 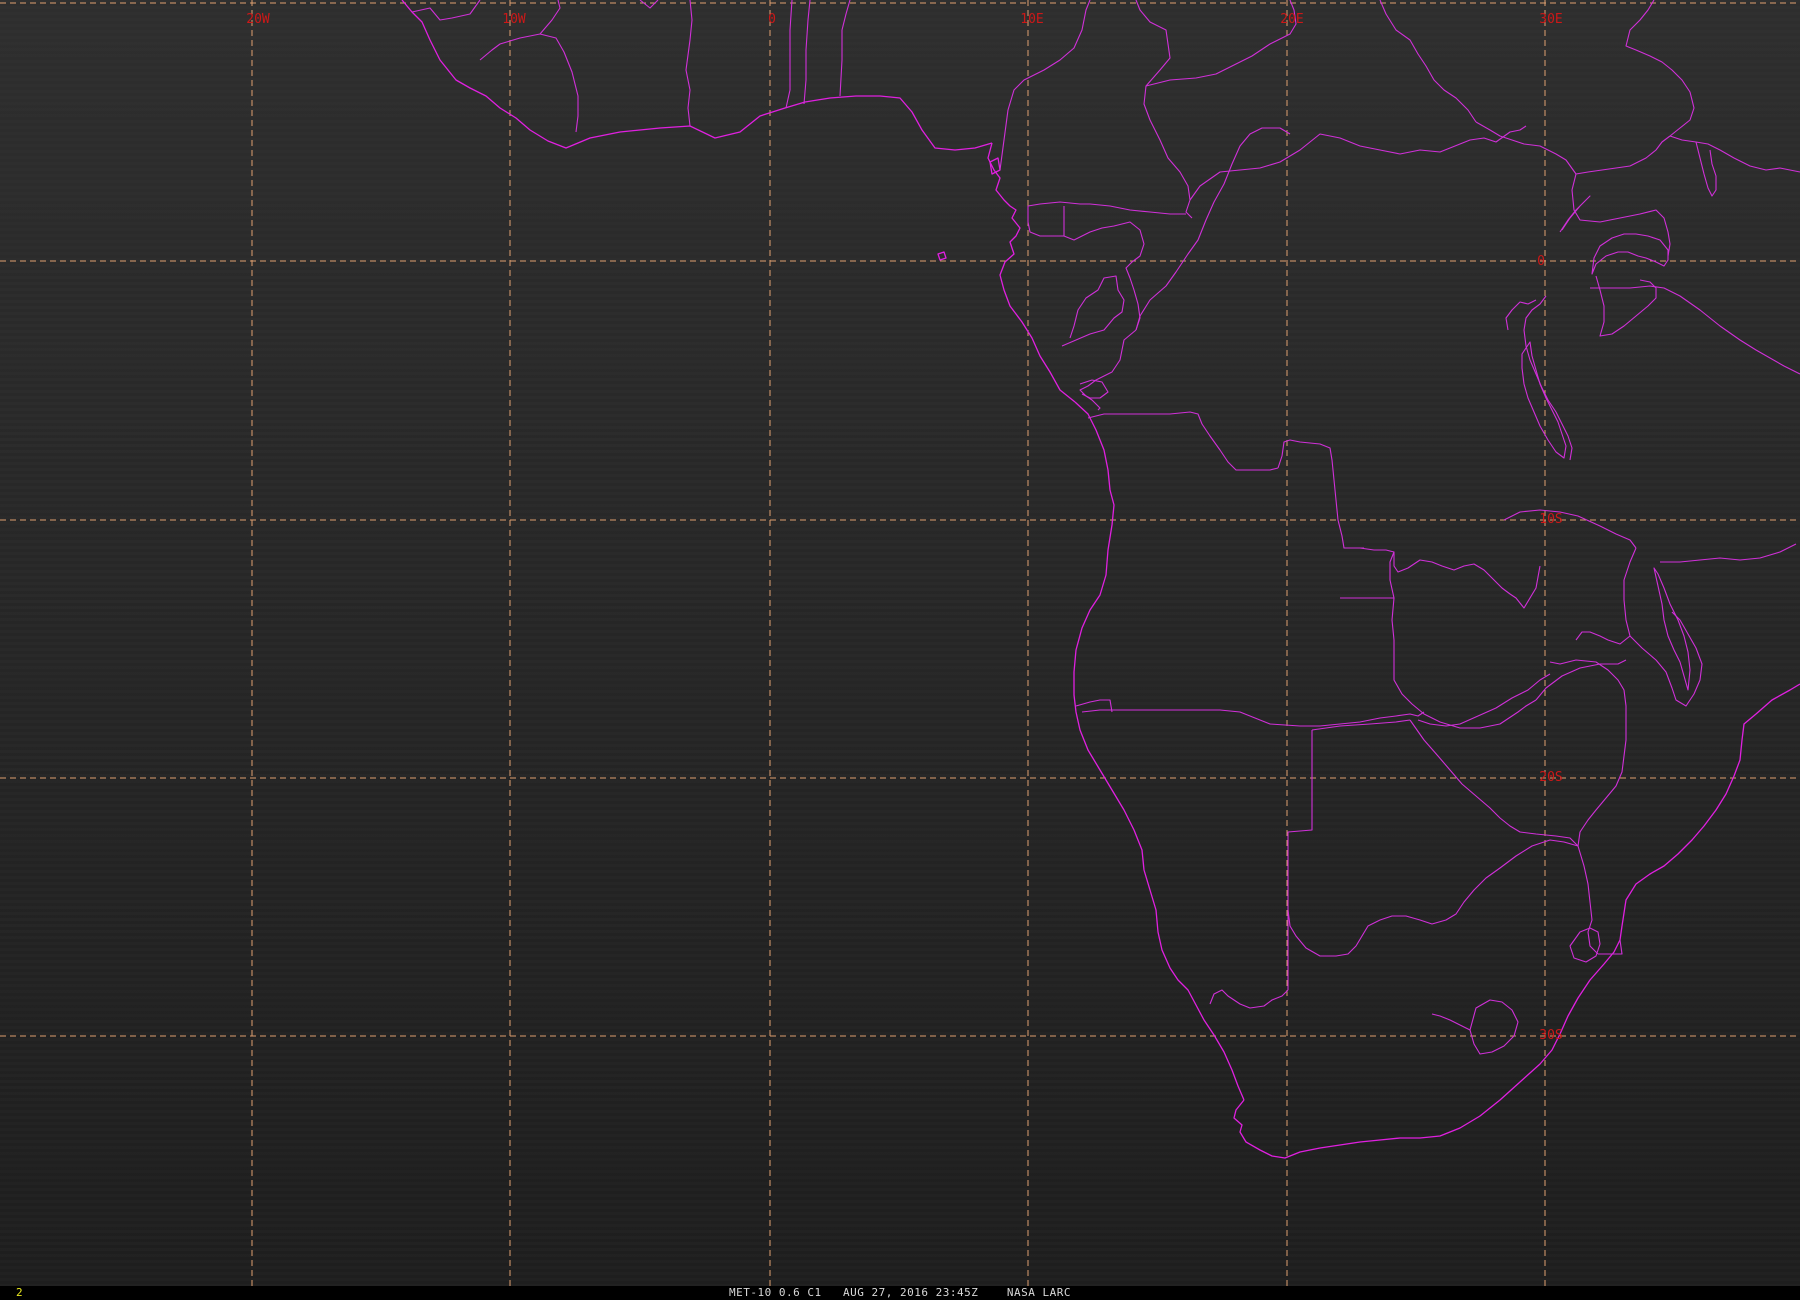 What do you see at coordinates (1550, 1035) in the screenshot?
I see `lat-label-30s: 30S` at bounding box center [1550, 1035].